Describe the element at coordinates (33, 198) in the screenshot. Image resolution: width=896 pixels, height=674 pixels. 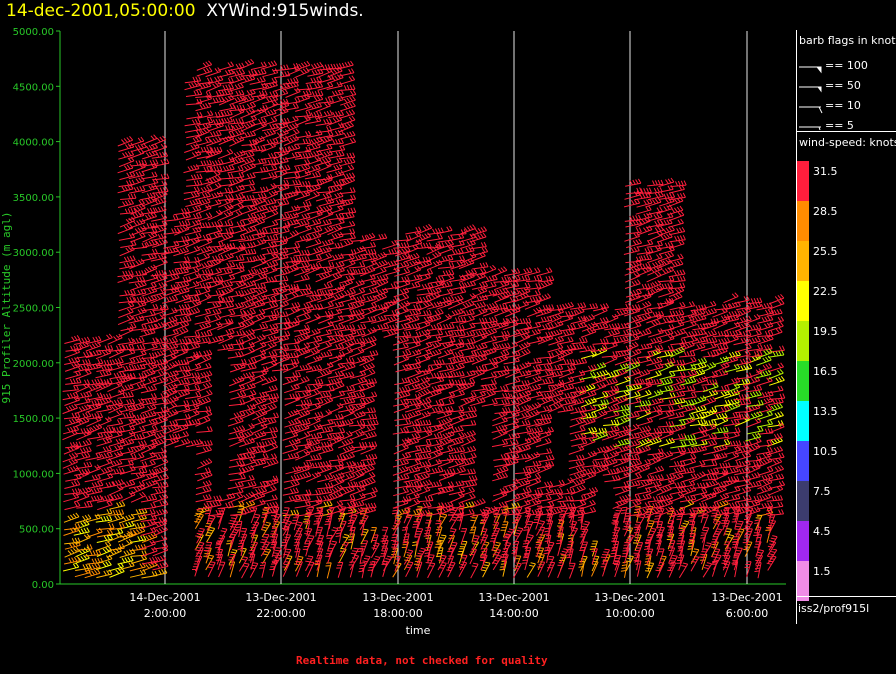
I see `y-tick-label: 3500.00` at that location.